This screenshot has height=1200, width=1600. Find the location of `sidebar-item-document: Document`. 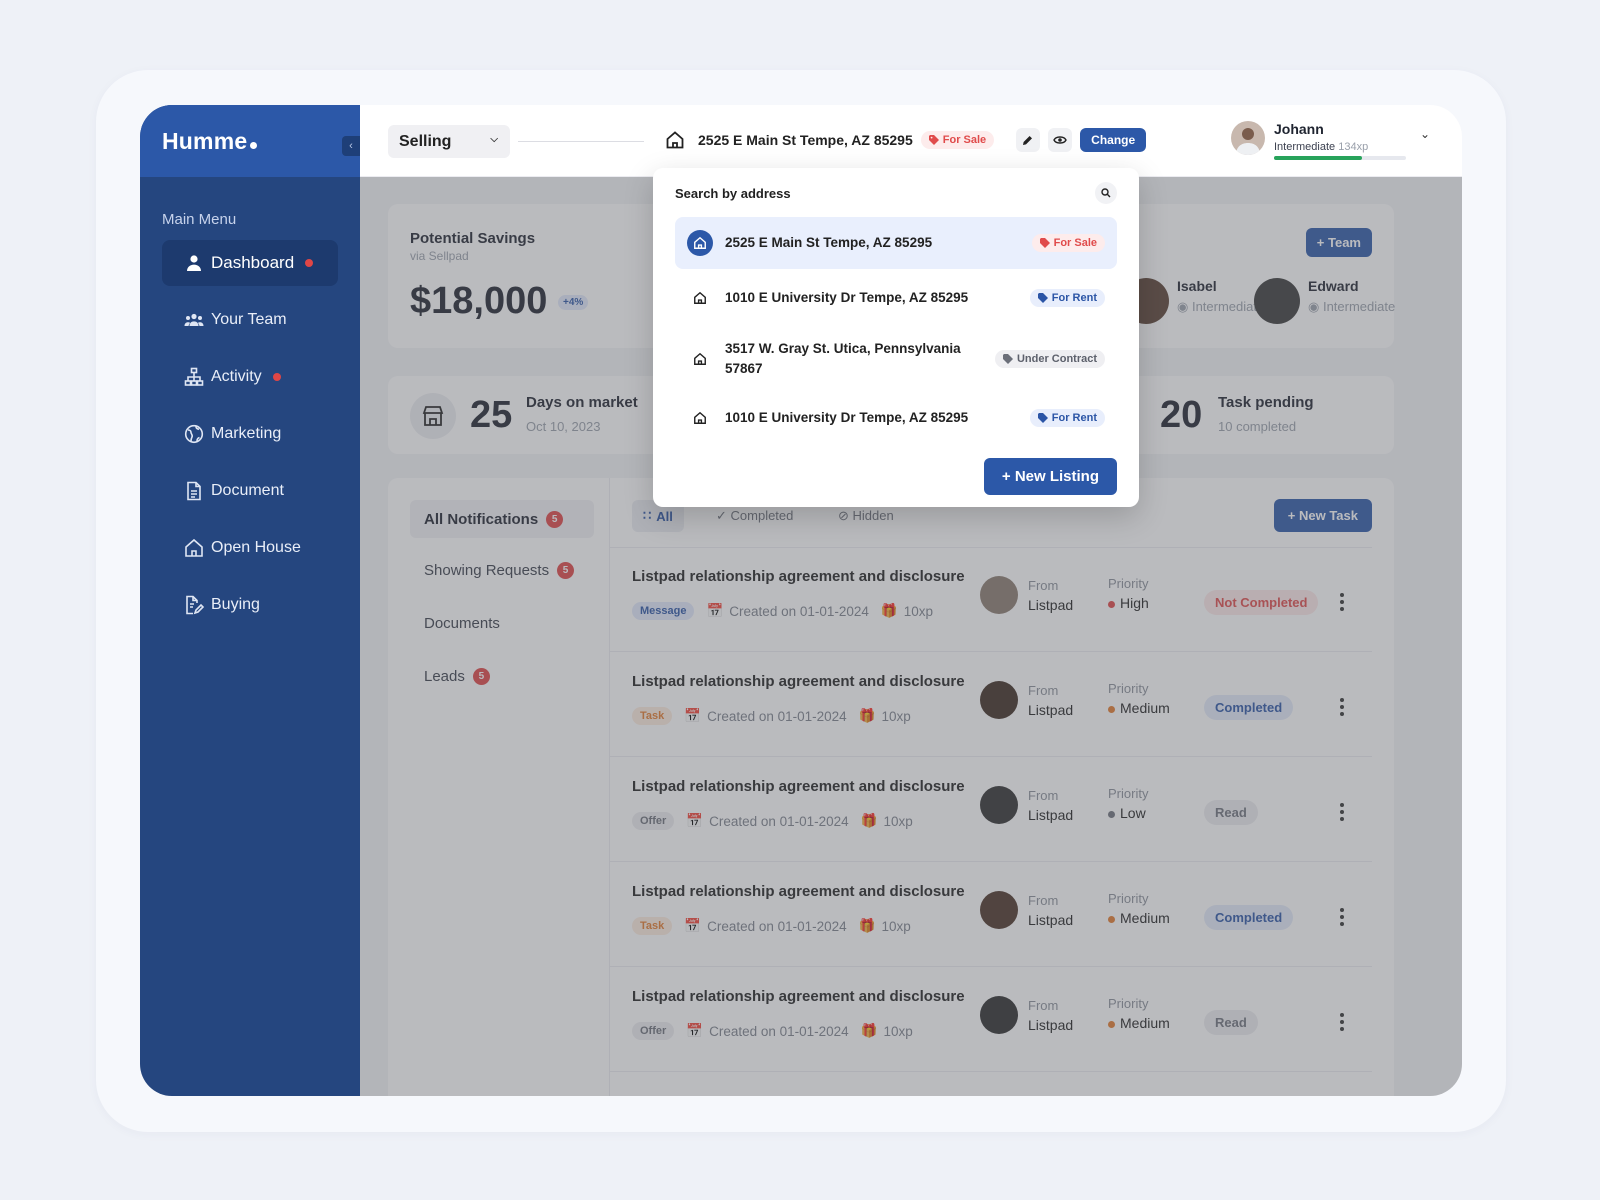

sidebar-item-document: Document is located at coordinates (250, 491).